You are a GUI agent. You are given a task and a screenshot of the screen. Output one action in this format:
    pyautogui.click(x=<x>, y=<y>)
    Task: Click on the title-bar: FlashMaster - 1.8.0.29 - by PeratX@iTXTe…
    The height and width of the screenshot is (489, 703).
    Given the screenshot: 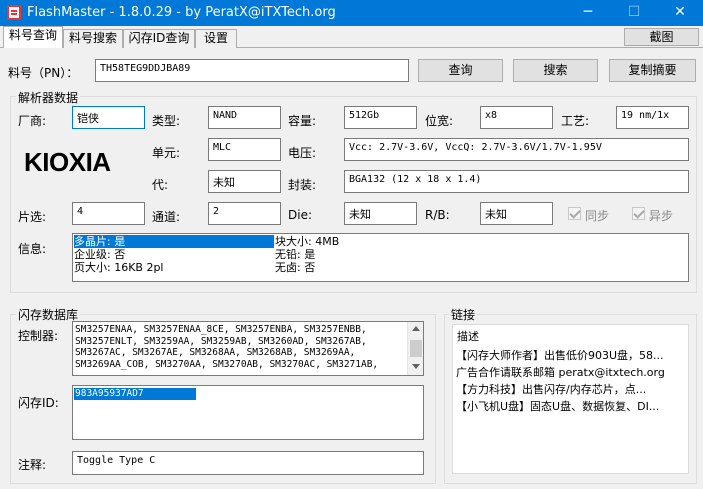 What is the action you would take?
    pyautogui.click(x=351, y=13)
    